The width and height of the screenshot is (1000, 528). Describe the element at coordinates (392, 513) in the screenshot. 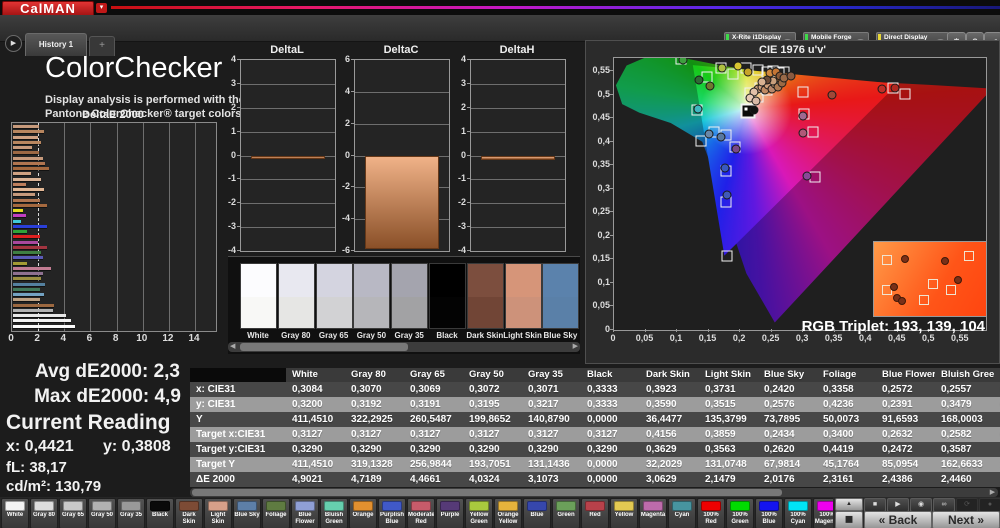

I see `palette-button-purplish-blue: Purplish Blue` at that location.